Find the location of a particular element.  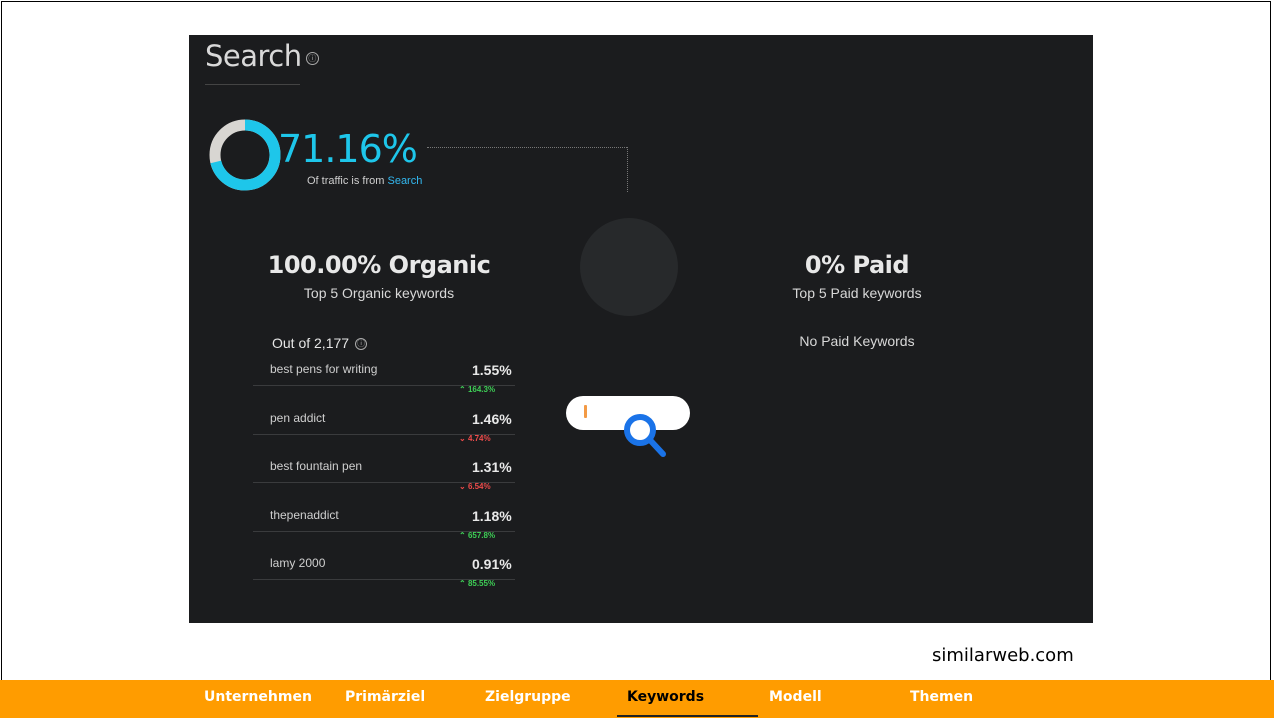

keyword-change: ⌄ 6.54% is located at coordinates (475, 486).